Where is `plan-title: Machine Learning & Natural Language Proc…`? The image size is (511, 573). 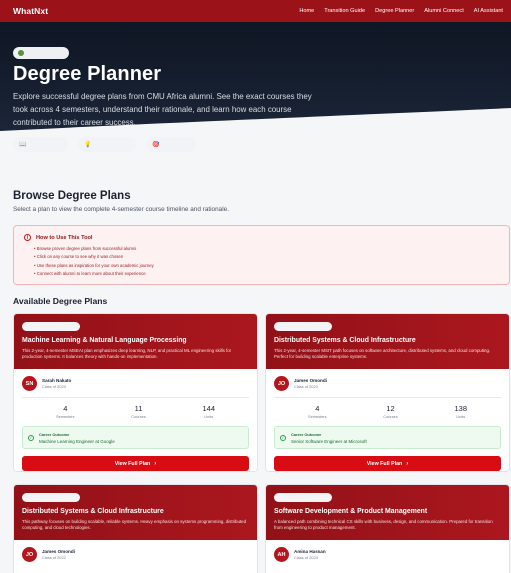 plan-title: Machine Learning & Natural Language Proc… is located at coordinates (104, 340).